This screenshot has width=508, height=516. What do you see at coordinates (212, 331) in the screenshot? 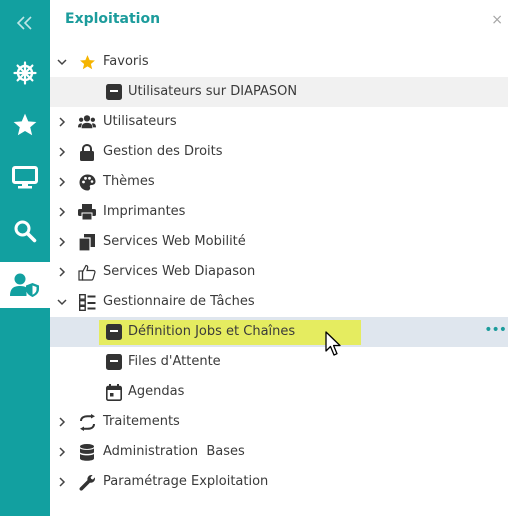
I see `tree-item-label: Définition Jobs et Chaînes` at bounding box center [212, 331].